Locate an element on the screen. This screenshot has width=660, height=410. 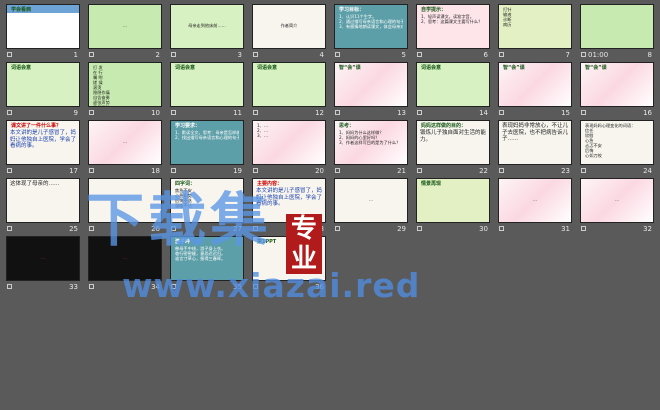
slide-thumbnail: 情景再现 30 is located at coordinates (453, 205).